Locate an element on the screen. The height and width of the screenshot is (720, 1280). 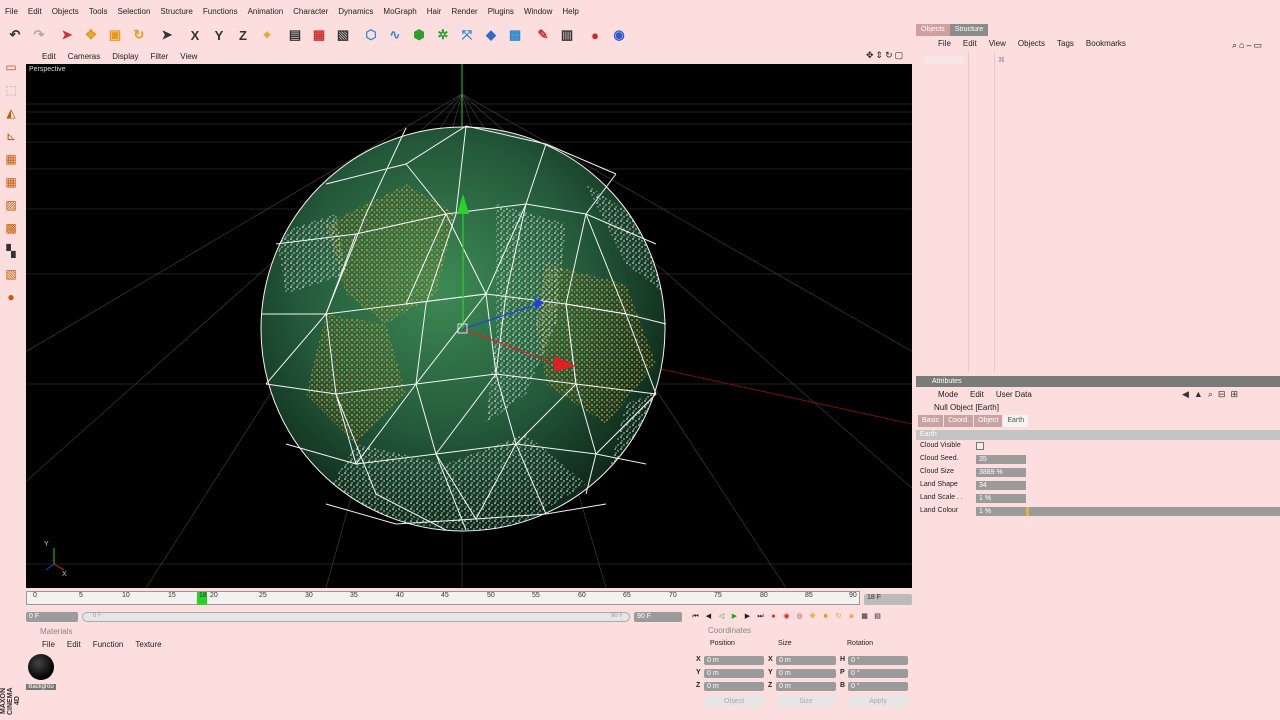
obj-menu-view: View is located at coordinates (997, 43).